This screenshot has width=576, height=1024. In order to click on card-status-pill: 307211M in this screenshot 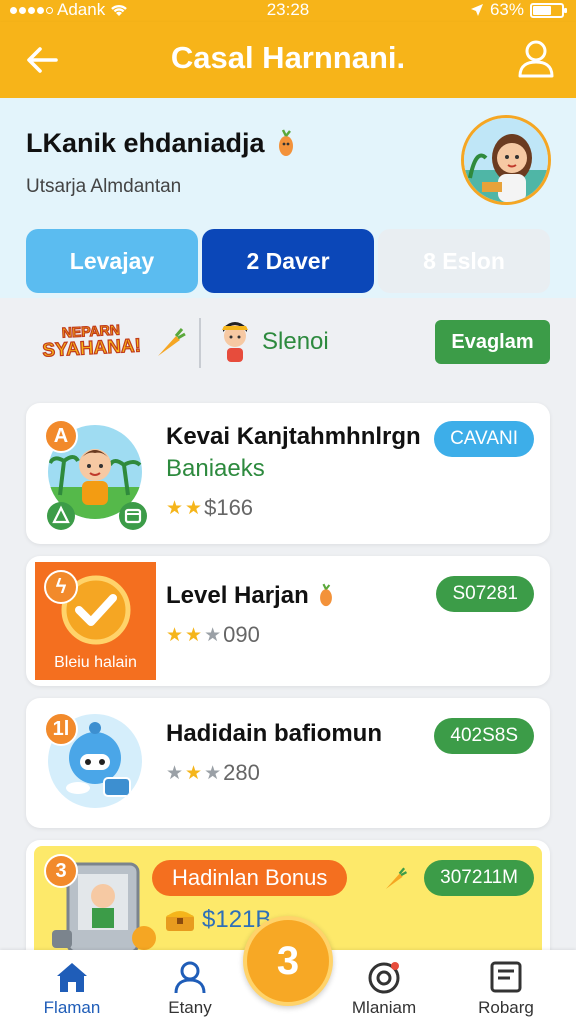, I will do `click(479, 878)`.